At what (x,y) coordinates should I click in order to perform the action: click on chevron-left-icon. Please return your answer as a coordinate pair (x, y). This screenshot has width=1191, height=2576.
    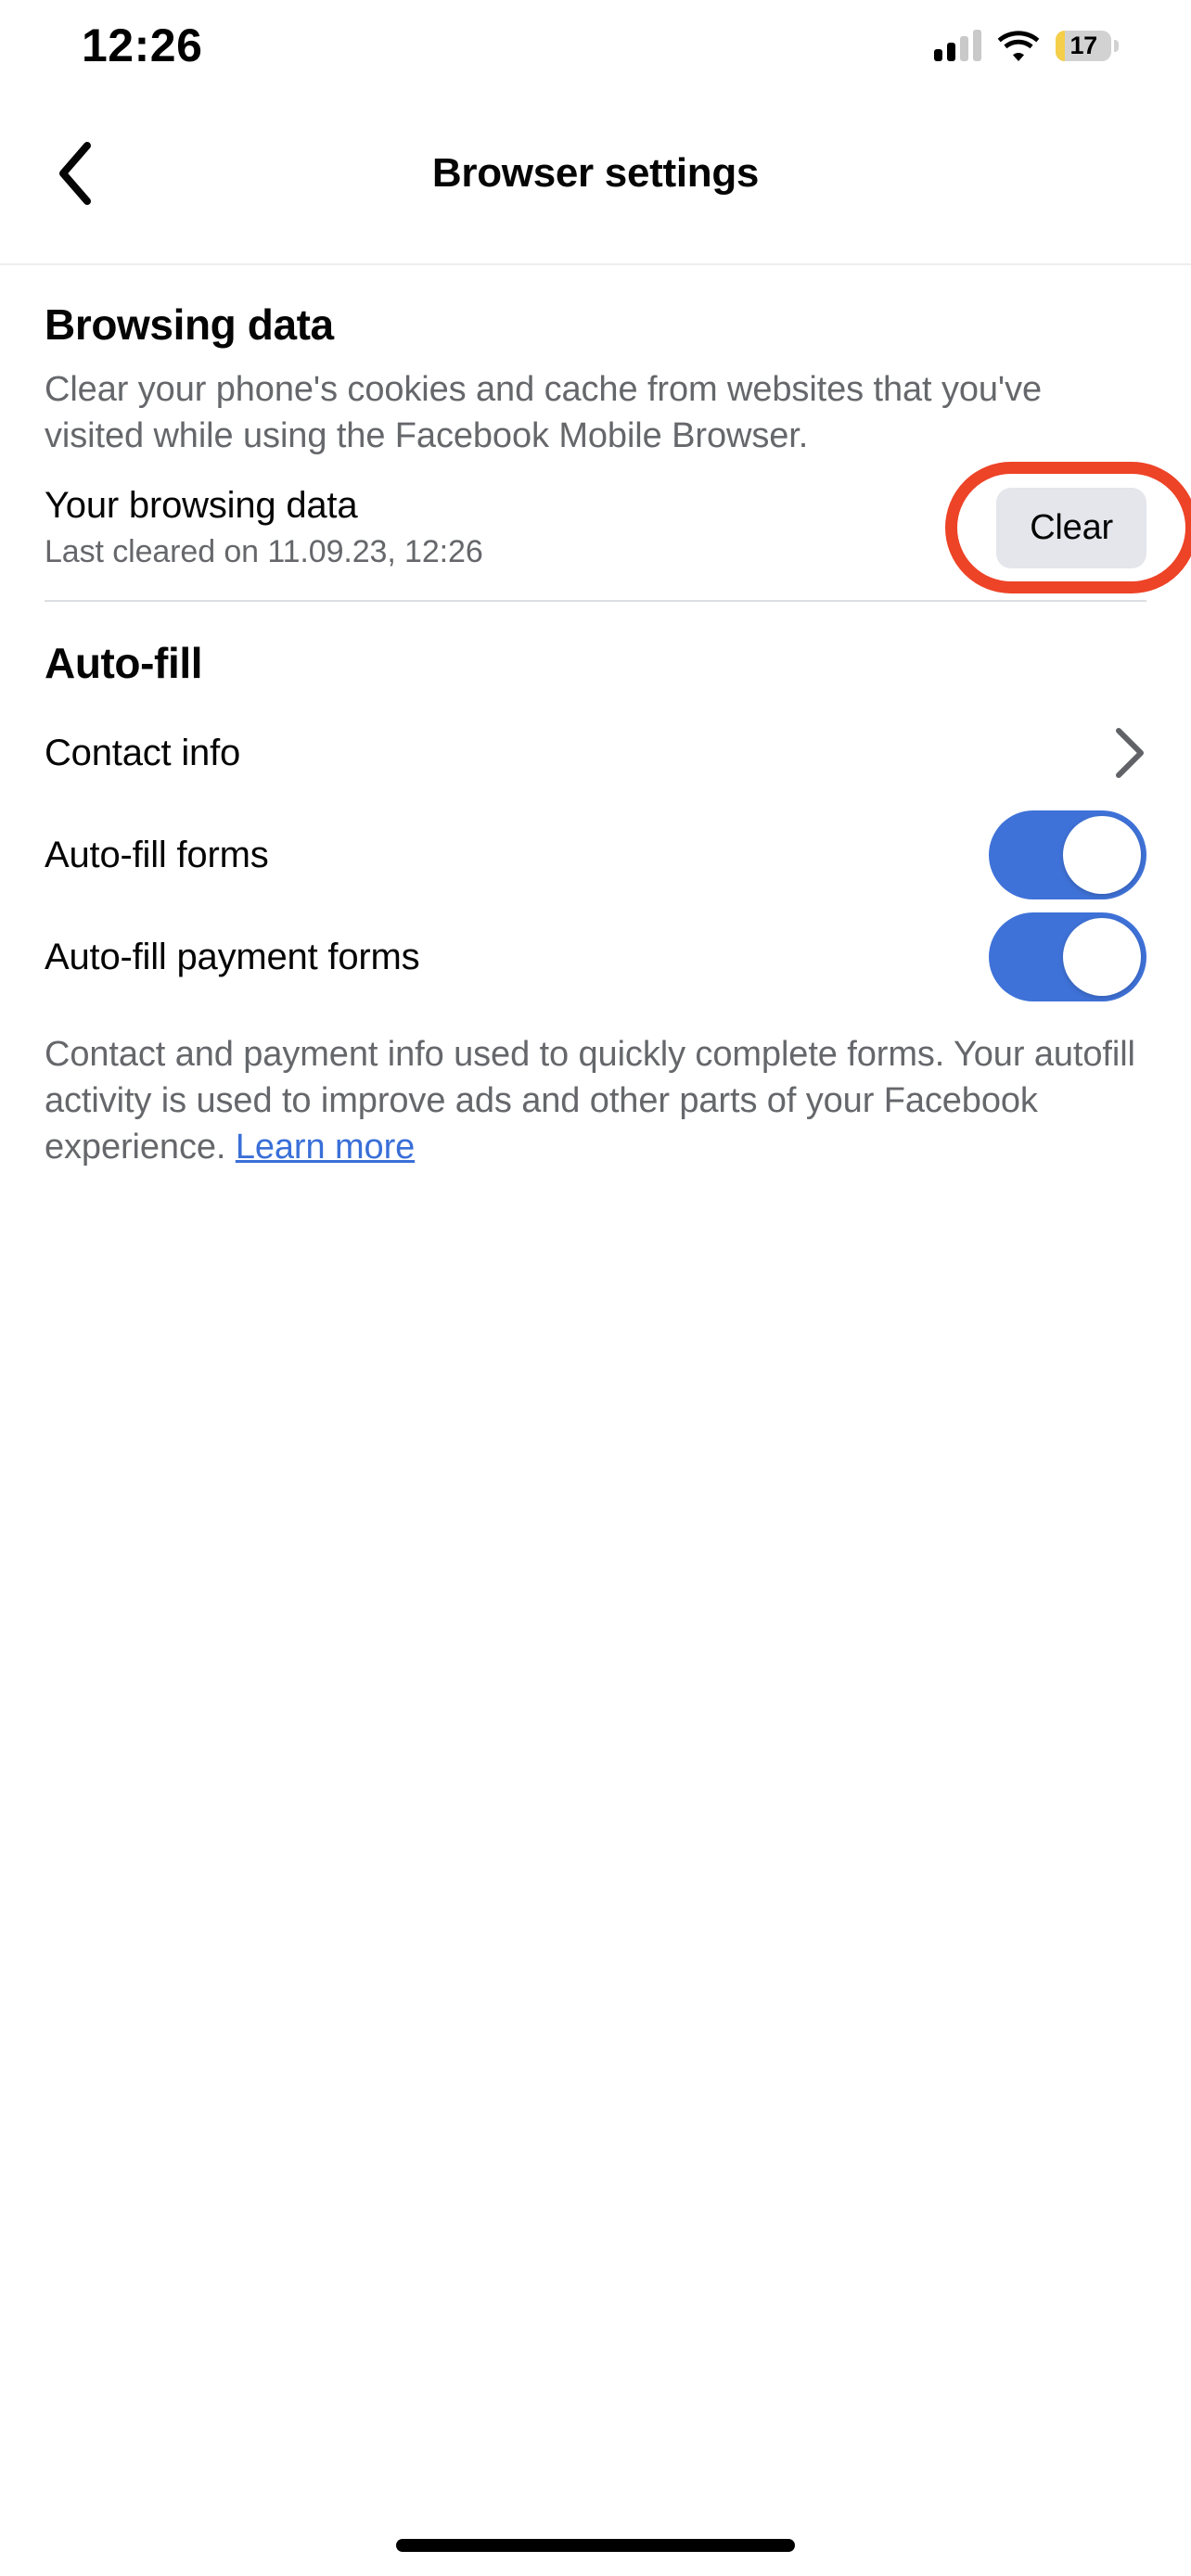
    Looking at the image, I should click on (75, 173).